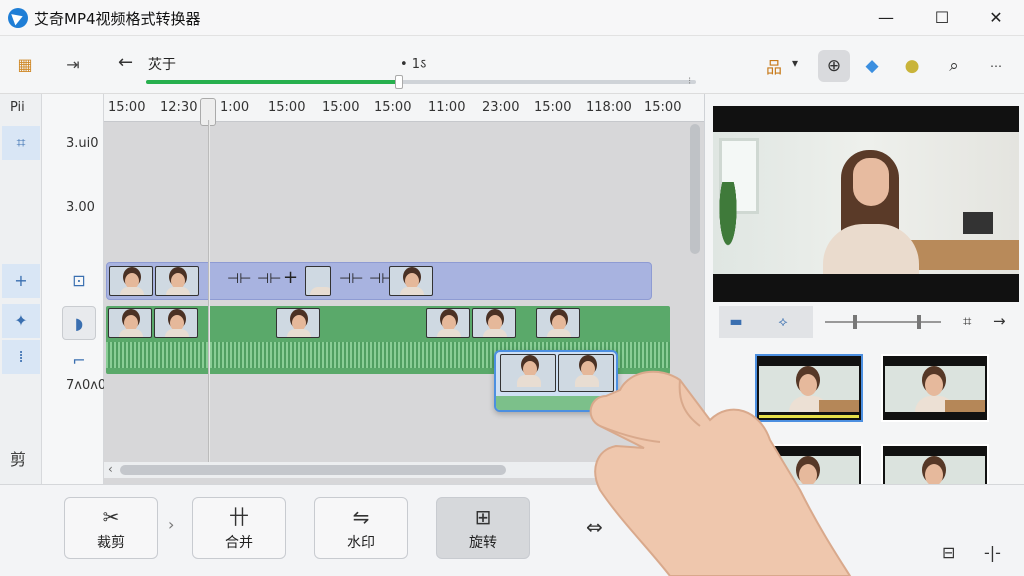 This screenshot has height=576, width=1024. What do you see at coordinates (954, 66) in the screenshot?
I see `search-icon: ⌕` at bounding box center [954, 66].